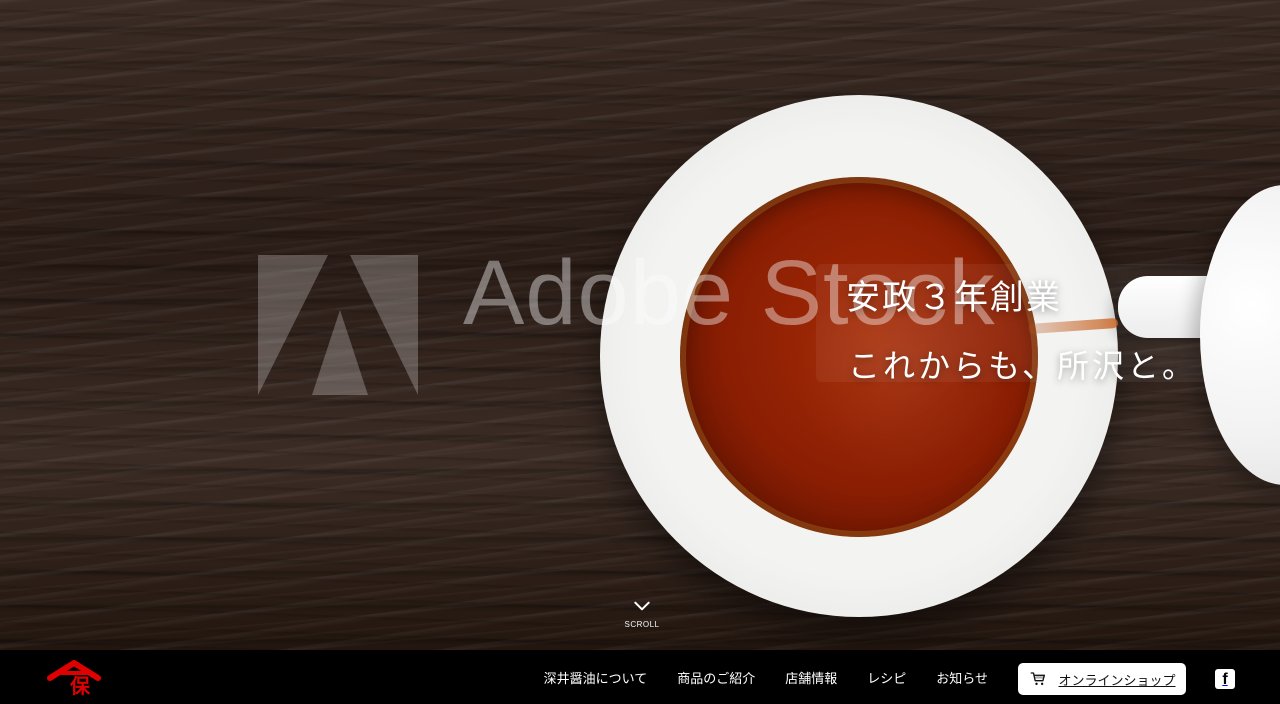 Image resolution: width=1280 pixels, height=704 pixels. Describe the element at coordinates (642, 624) in the screenshot. I see `scroll-label: SCROLL` at that location.